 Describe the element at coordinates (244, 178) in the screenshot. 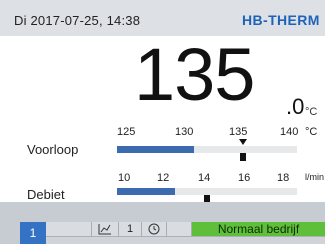

I see `debiet-tick-label: 16` at that location.